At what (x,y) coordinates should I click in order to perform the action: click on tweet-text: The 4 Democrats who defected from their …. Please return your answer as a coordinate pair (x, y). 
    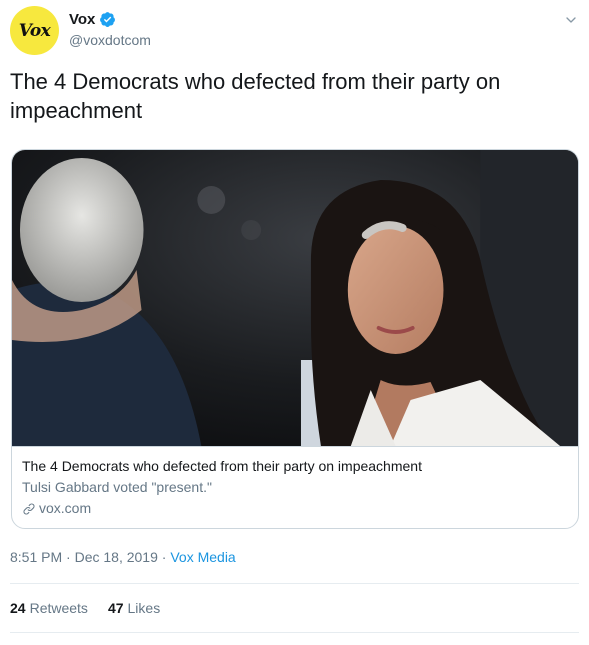
    Looking at the image, I should click on (255, 96).